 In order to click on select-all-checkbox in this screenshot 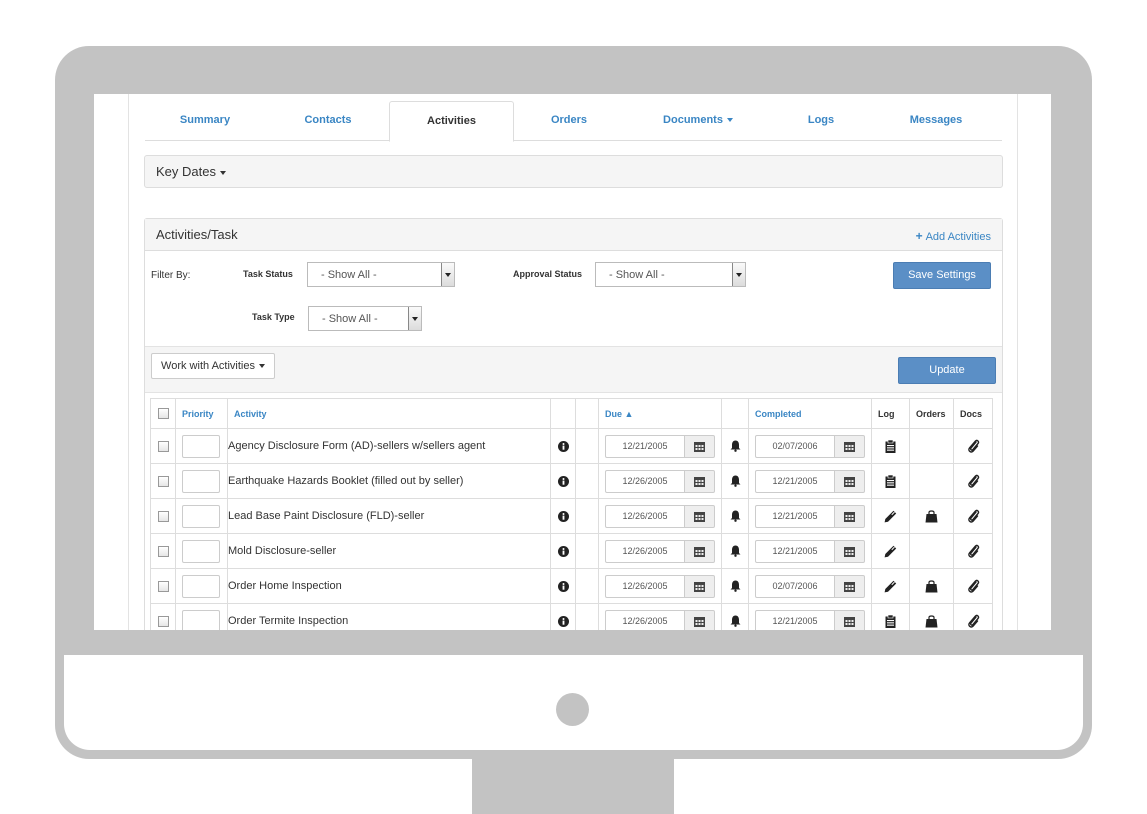, I will do `click(163, 413)`.